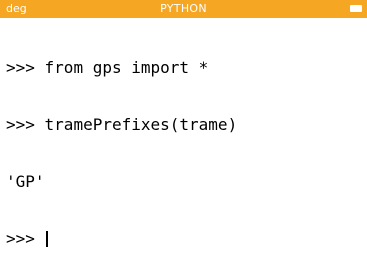 The height and width of the screenshot is (278, 367). What do you see at coordinates (183, 238) in the screenshot?
I see `console-current-input: >>>` at bounding box center [183, 238].